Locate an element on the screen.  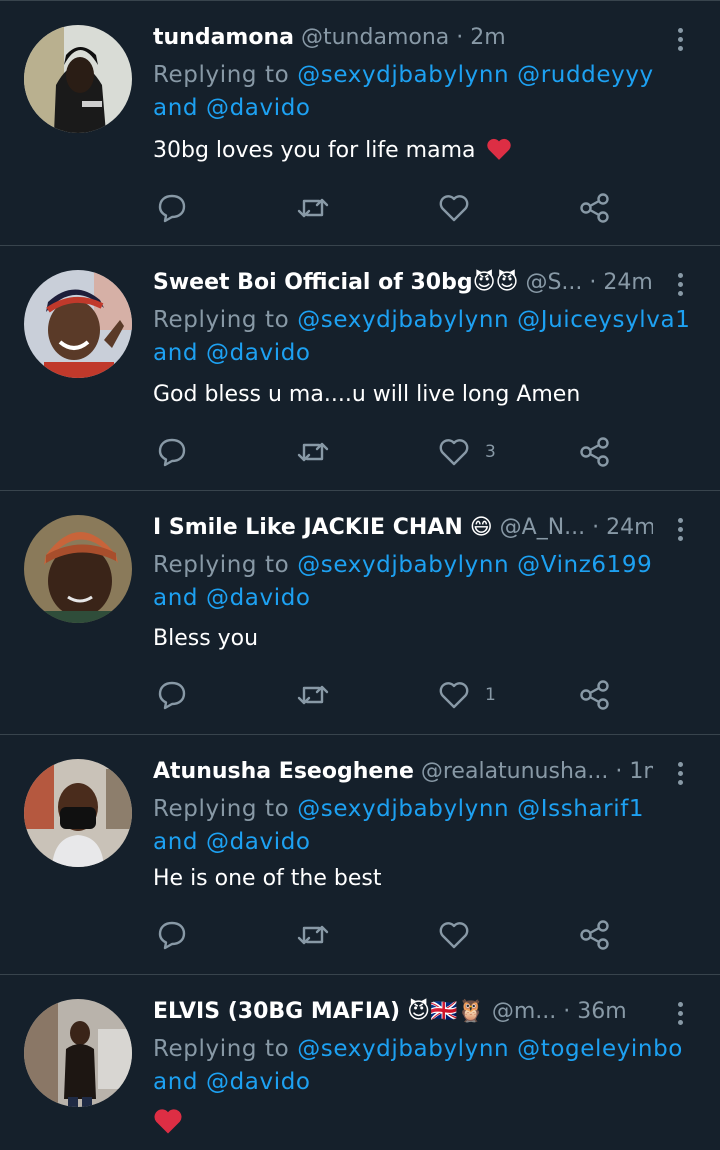
like-button: 3 is located at coordinates (466, 452).